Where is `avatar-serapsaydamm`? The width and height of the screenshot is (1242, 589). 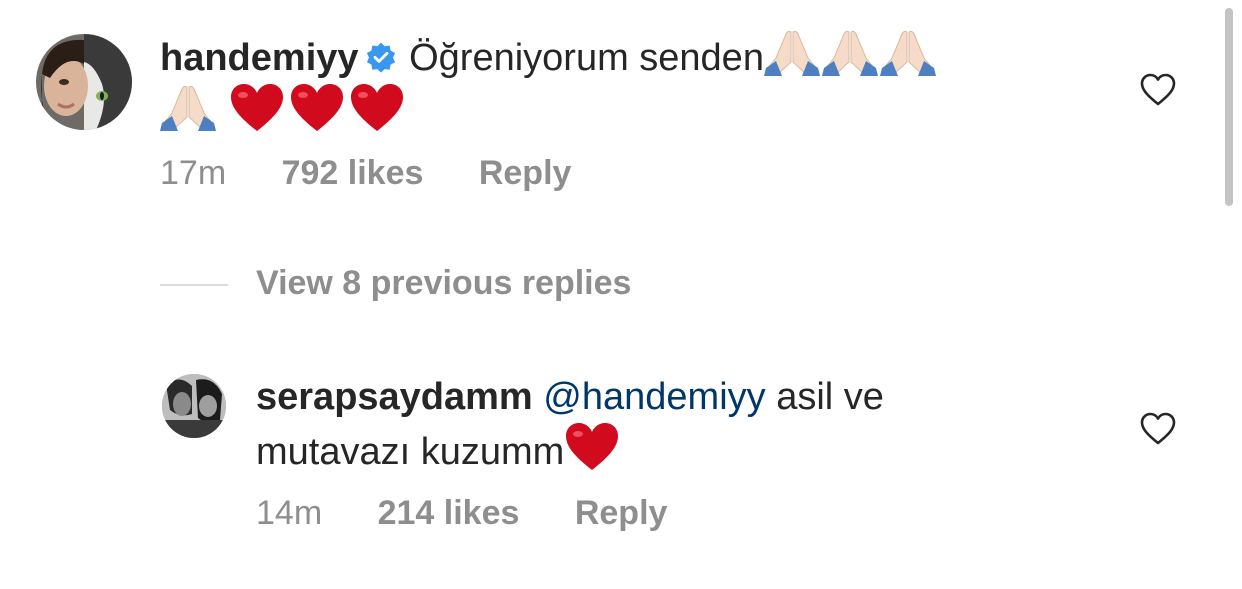 avatar-serapsaydamm is located at coordinates (194, 406).